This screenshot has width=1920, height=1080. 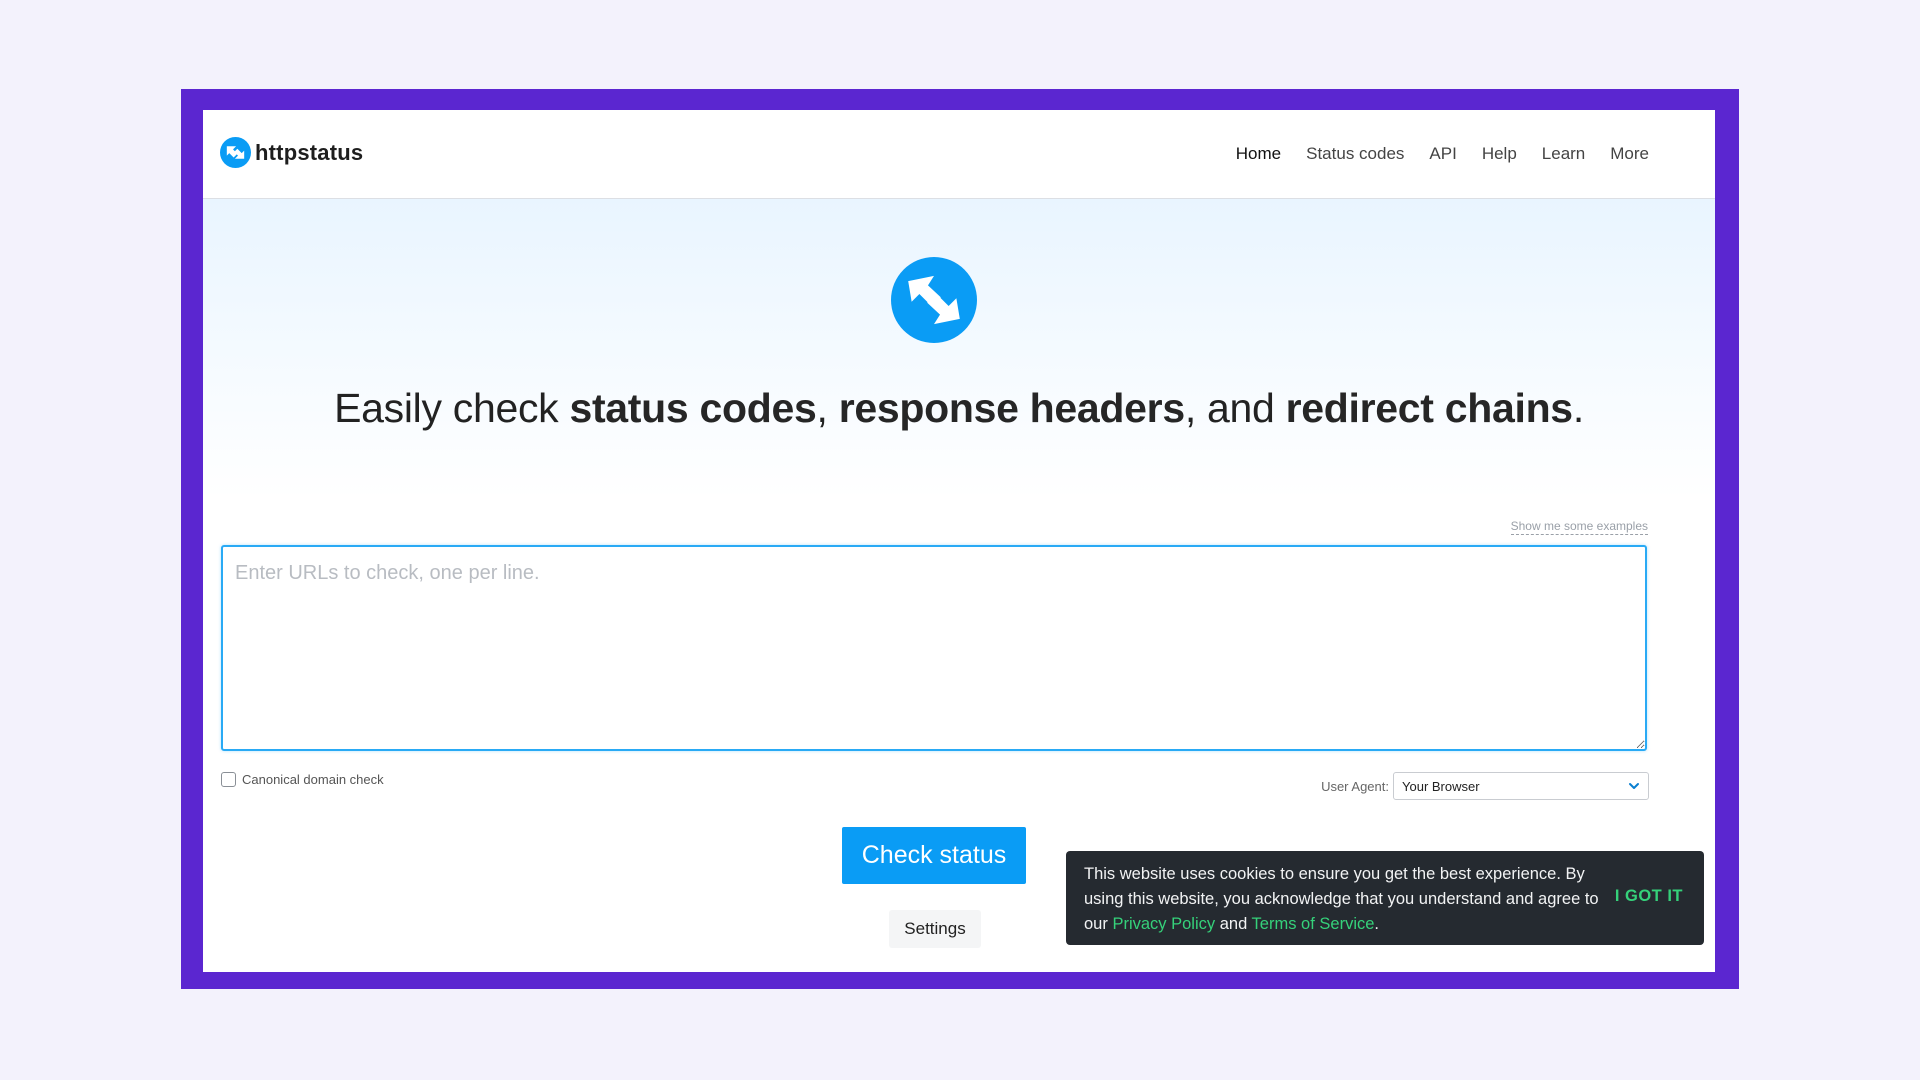 I want to click on brand-name: httpstatus, so click(x=309, y=152).